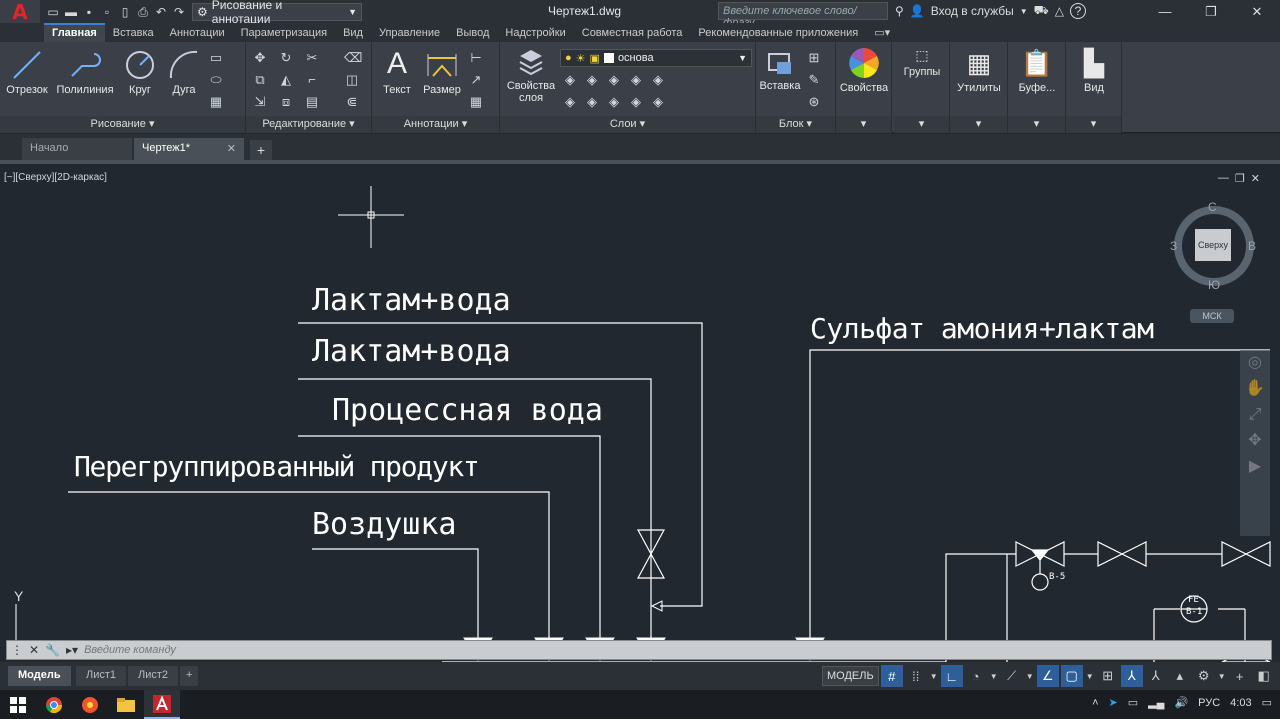 This screenshot has height=719, width=1280. I want to click on new-icon: ▭, so click(53, 12).